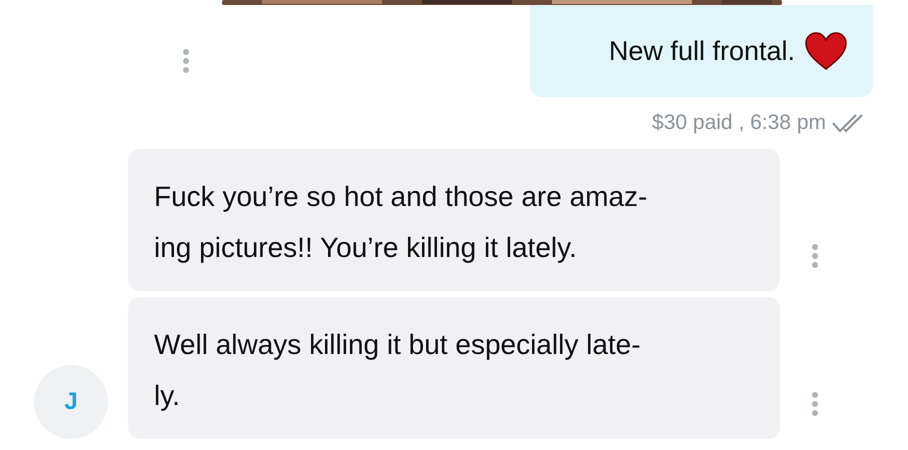 The image size is (908, 450). What do you see at coordinates (739, 123) in the screenshot?
I see `payment-time-text: $30 paid , 6:38 pm` at bounding box center [739, 123].